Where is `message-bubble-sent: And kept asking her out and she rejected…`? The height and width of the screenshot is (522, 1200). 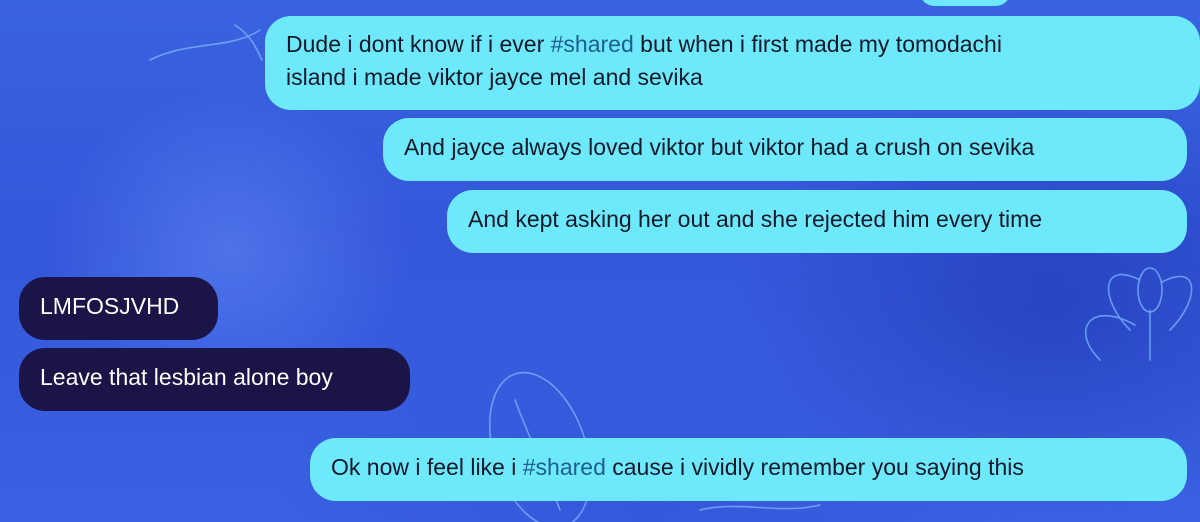 message-bubble-sent: And kept asking her out and she rejected… is located at coordinates (817, 221).